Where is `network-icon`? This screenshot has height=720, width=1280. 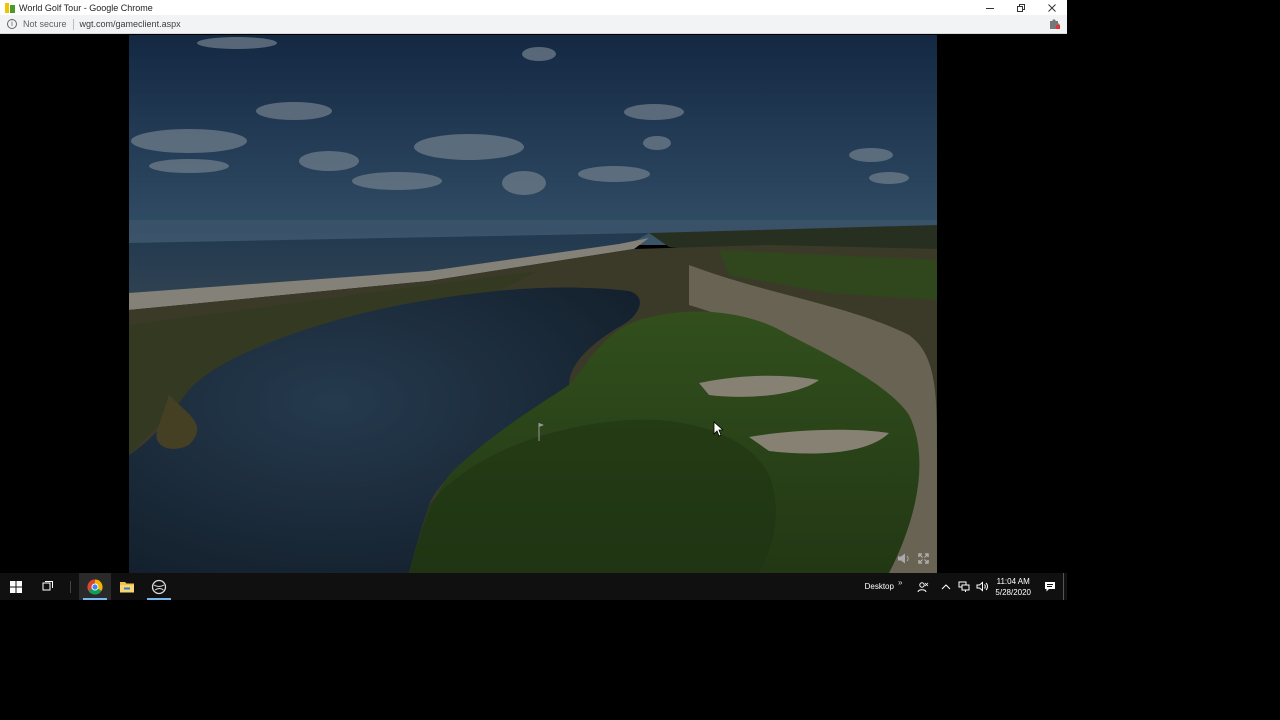
network-icon is located at coordinates (964, 587).